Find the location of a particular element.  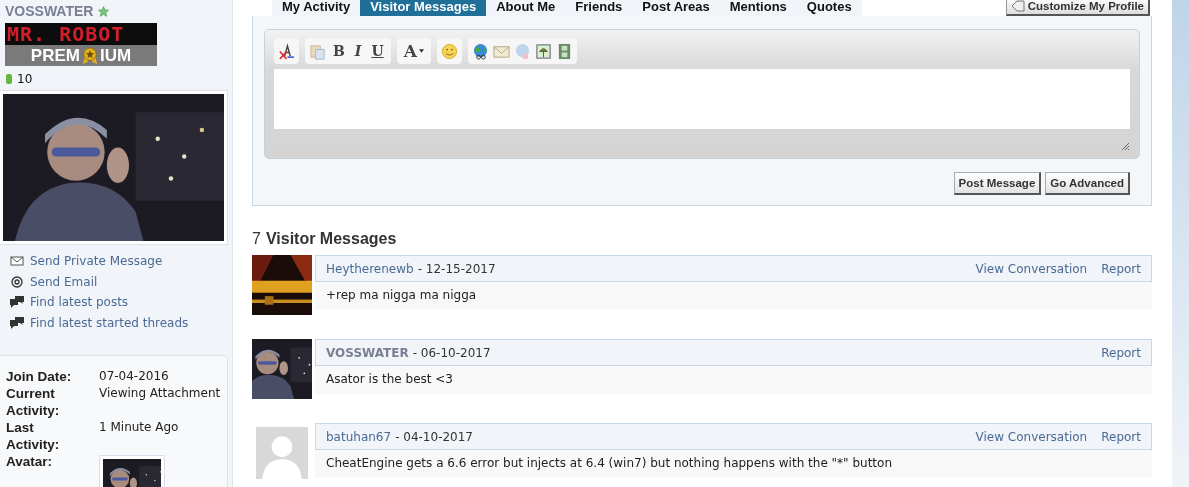

format-button: I is located at coordinates (358, 51).